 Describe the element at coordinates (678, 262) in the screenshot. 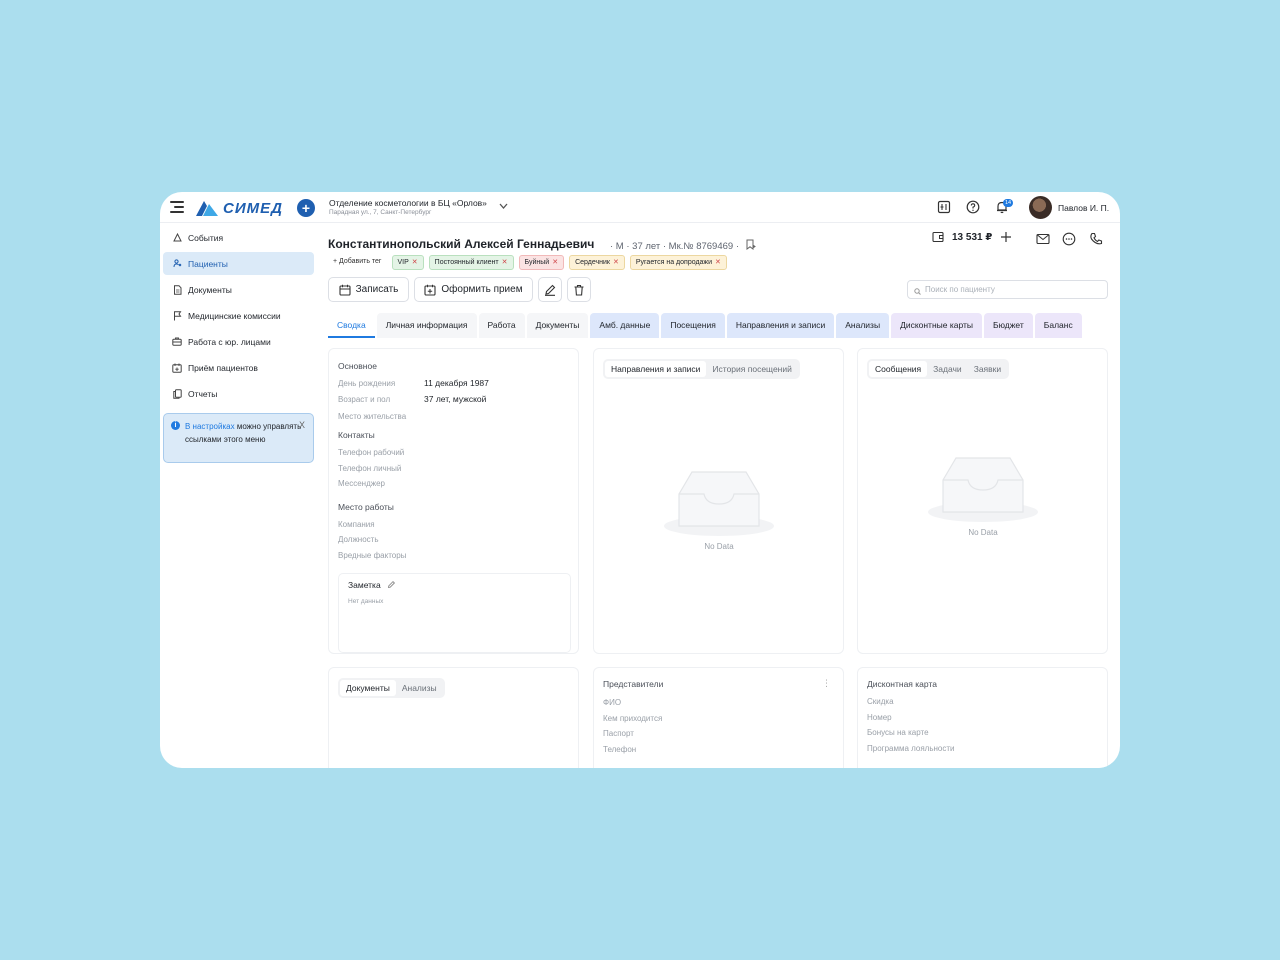

I see `tag-upsell-complaint: Ругается на допродажи ✕` at that location.